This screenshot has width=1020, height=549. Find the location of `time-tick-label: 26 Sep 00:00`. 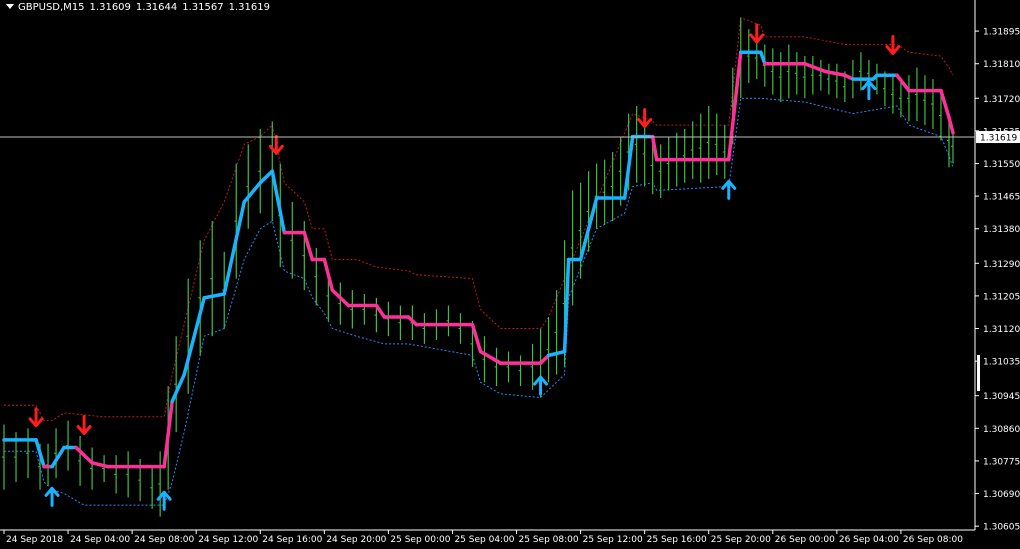

time-tick-label: 26 Sep 00:00 is located at coordinates (805, 540).